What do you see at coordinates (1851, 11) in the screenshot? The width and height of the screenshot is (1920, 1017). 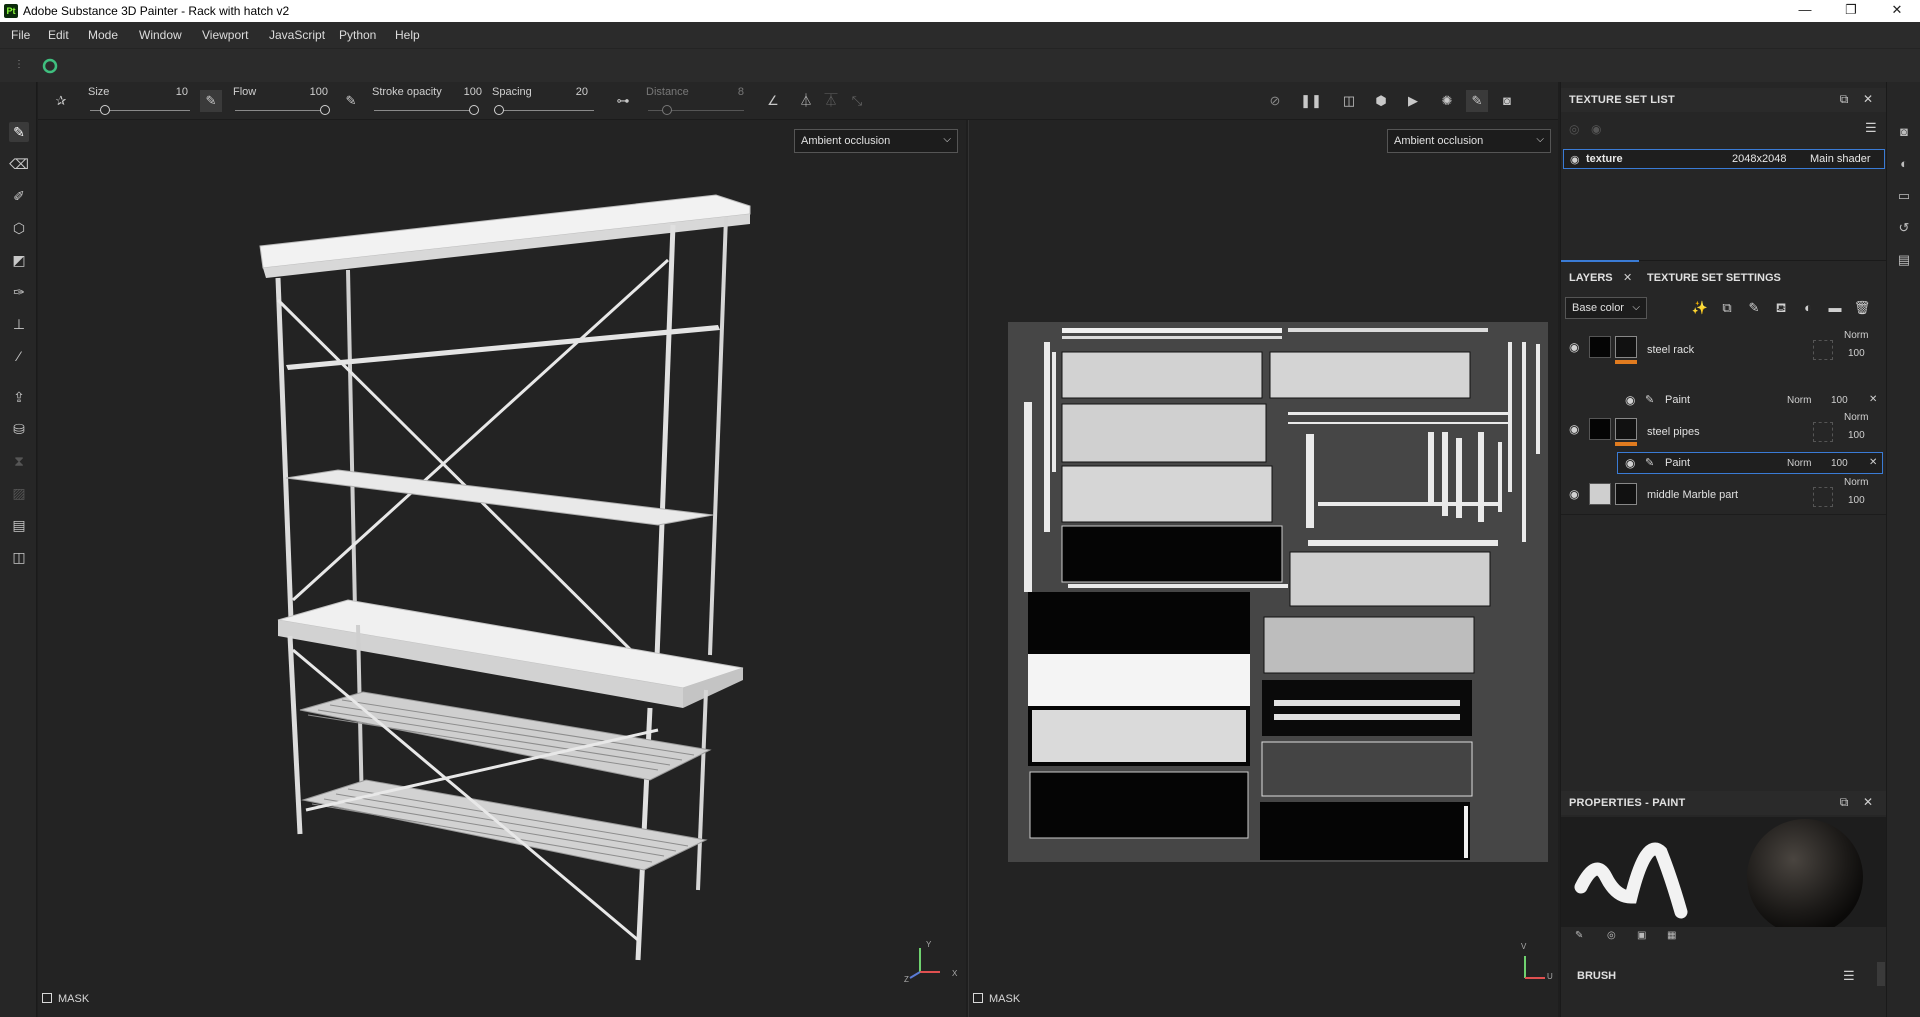 I see `restore-icon: ❐` at bounding box center [1851, 11].